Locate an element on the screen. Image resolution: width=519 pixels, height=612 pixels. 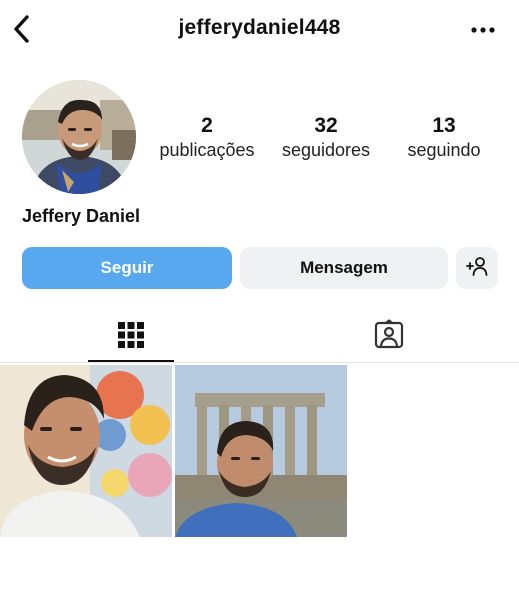
profile-display-name: Jeffery Daniel is located at coordinates (81, 216).